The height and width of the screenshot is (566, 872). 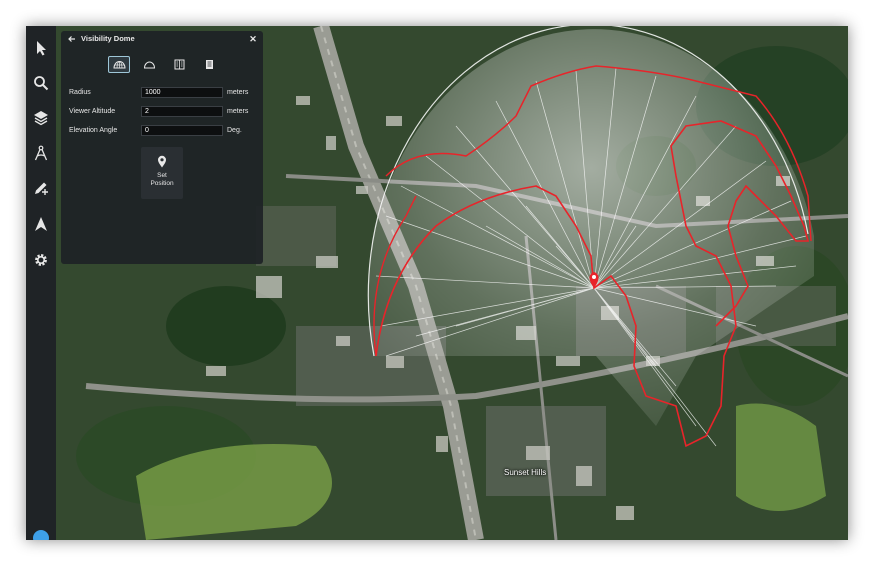 I want to click on building-alt-mode-button, so click(x=209, y=64).